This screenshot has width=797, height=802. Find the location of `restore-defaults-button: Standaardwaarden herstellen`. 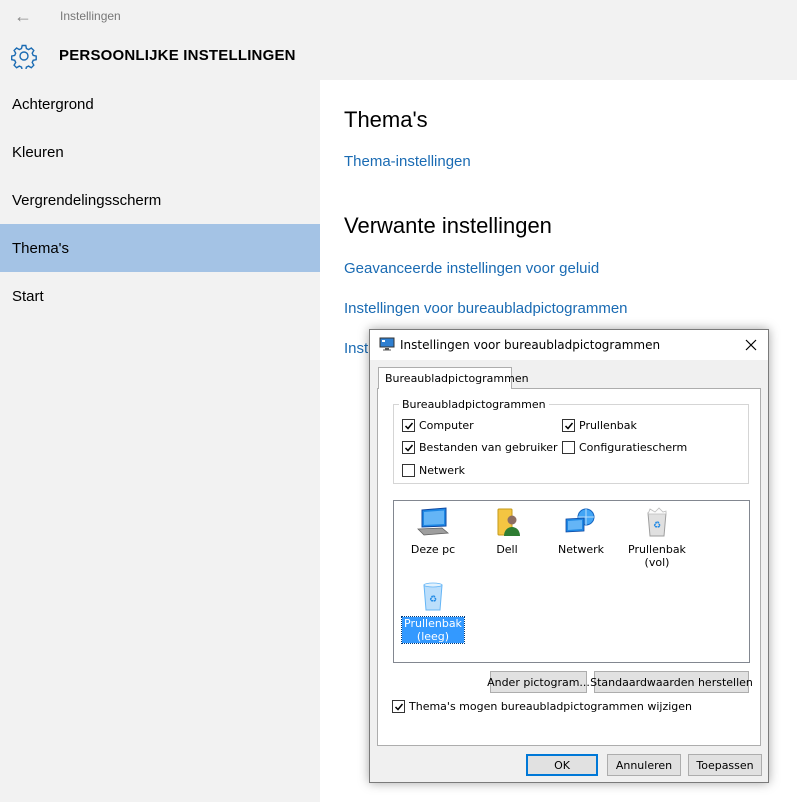

restore-defaults-button: Standaardwaarden herstellen is located at coordinates (671, 682).